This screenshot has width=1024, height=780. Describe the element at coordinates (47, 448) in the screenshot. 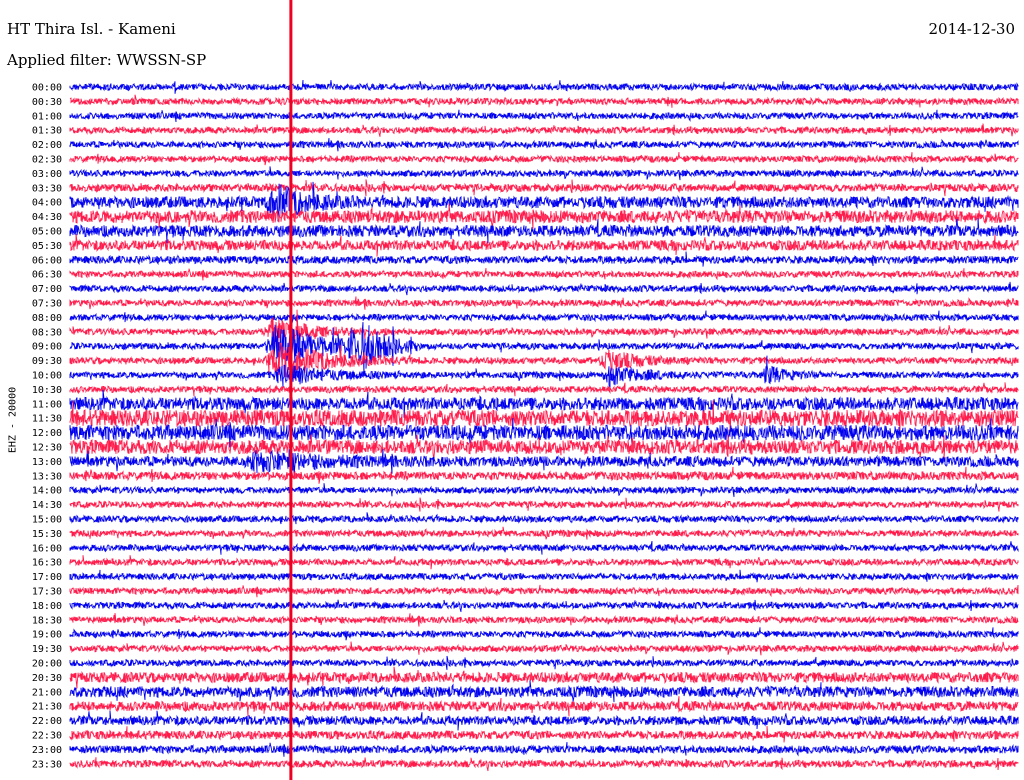

I see `time-label: 12:30` at that location.